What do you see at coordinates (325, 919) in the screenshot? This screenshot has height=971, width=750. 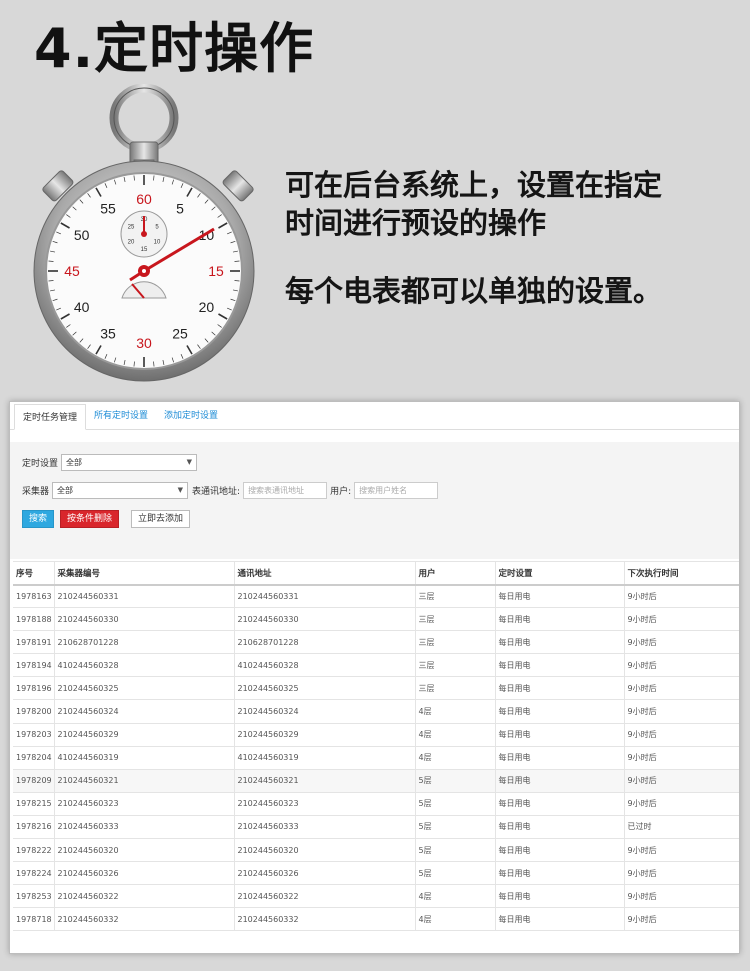 I see `address-cell: 210244560332` at bounding box center [325, 919].